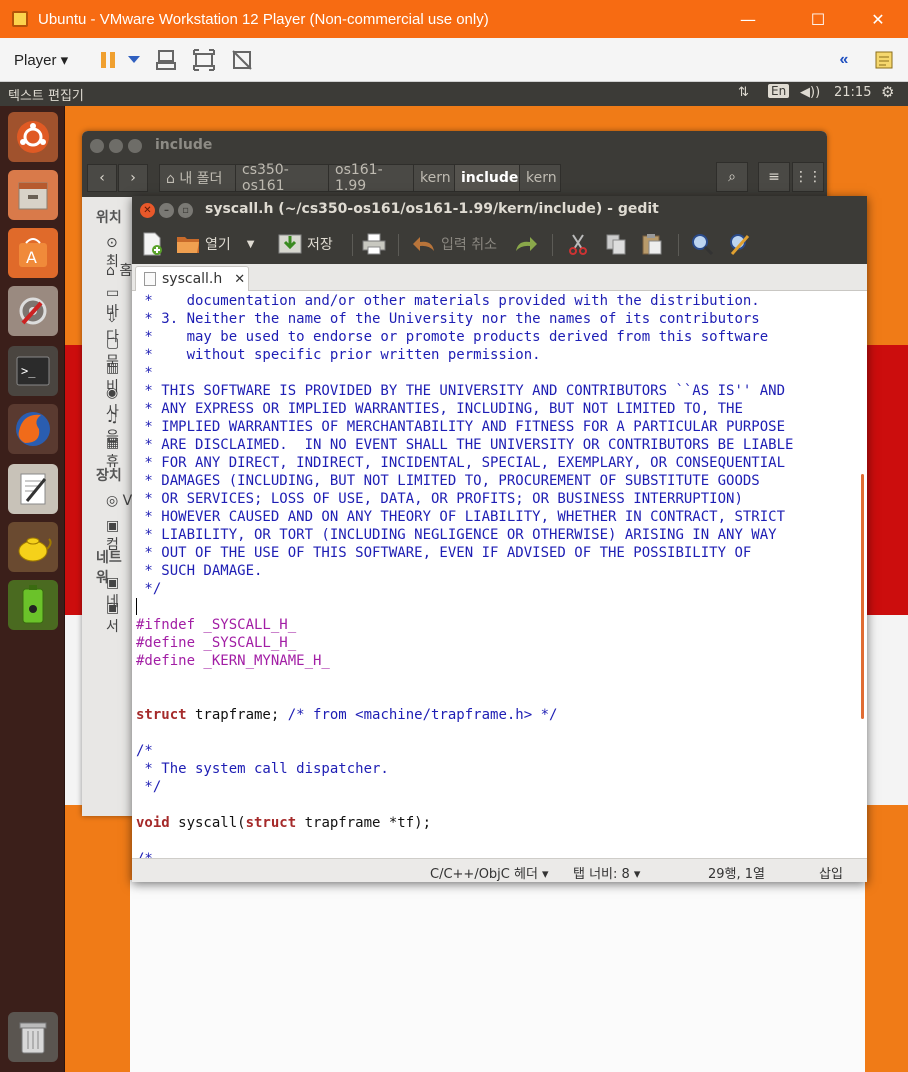 This screenshot has height=1072, width=908. Describe the element at coordinates (20, 19) in the screenshot. I see `vmware-logo-icon` at that location.